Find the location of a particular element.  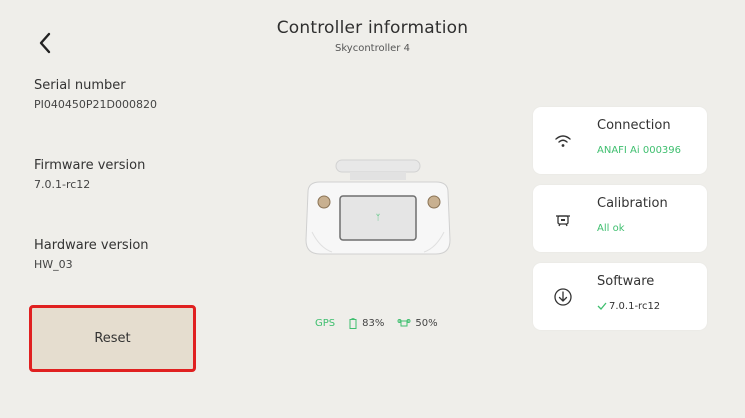

serial-number-label: Serial number is located at coordinates (80, 85).